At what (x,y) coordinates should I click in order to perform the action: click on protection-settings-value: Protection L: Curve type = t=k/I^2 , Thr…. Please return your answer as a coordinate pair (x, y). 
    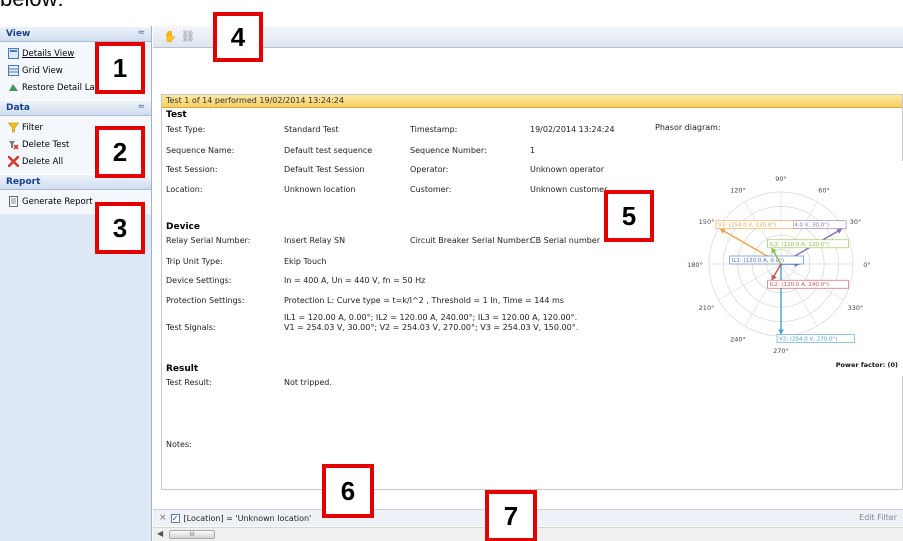
    Looking at the image, I should click on (424, 300).